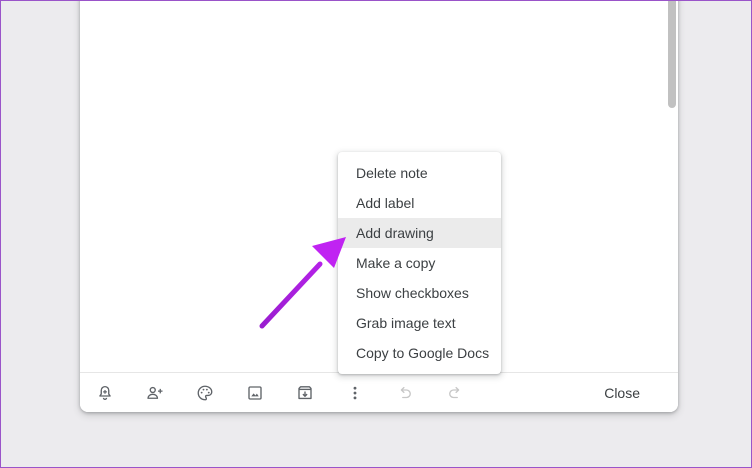 The width and height of the screenshot is (752, 468). I want to click on palette-icon, so click(205, 393).